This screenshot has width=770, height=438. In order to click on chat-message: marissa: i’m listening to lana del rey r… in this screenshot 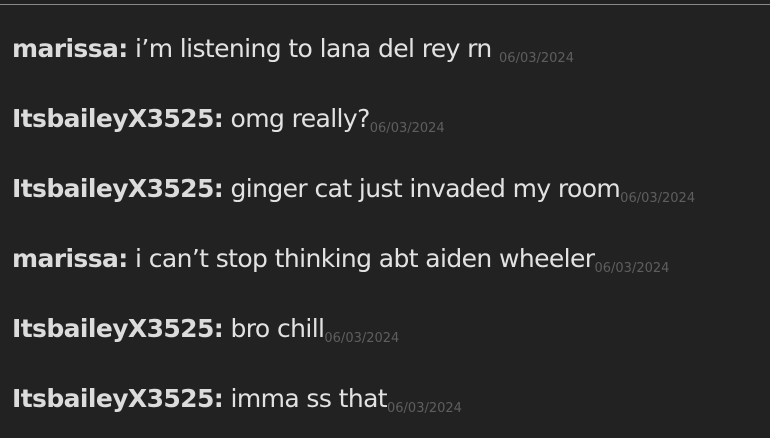, I will do `click(293, 49)`.